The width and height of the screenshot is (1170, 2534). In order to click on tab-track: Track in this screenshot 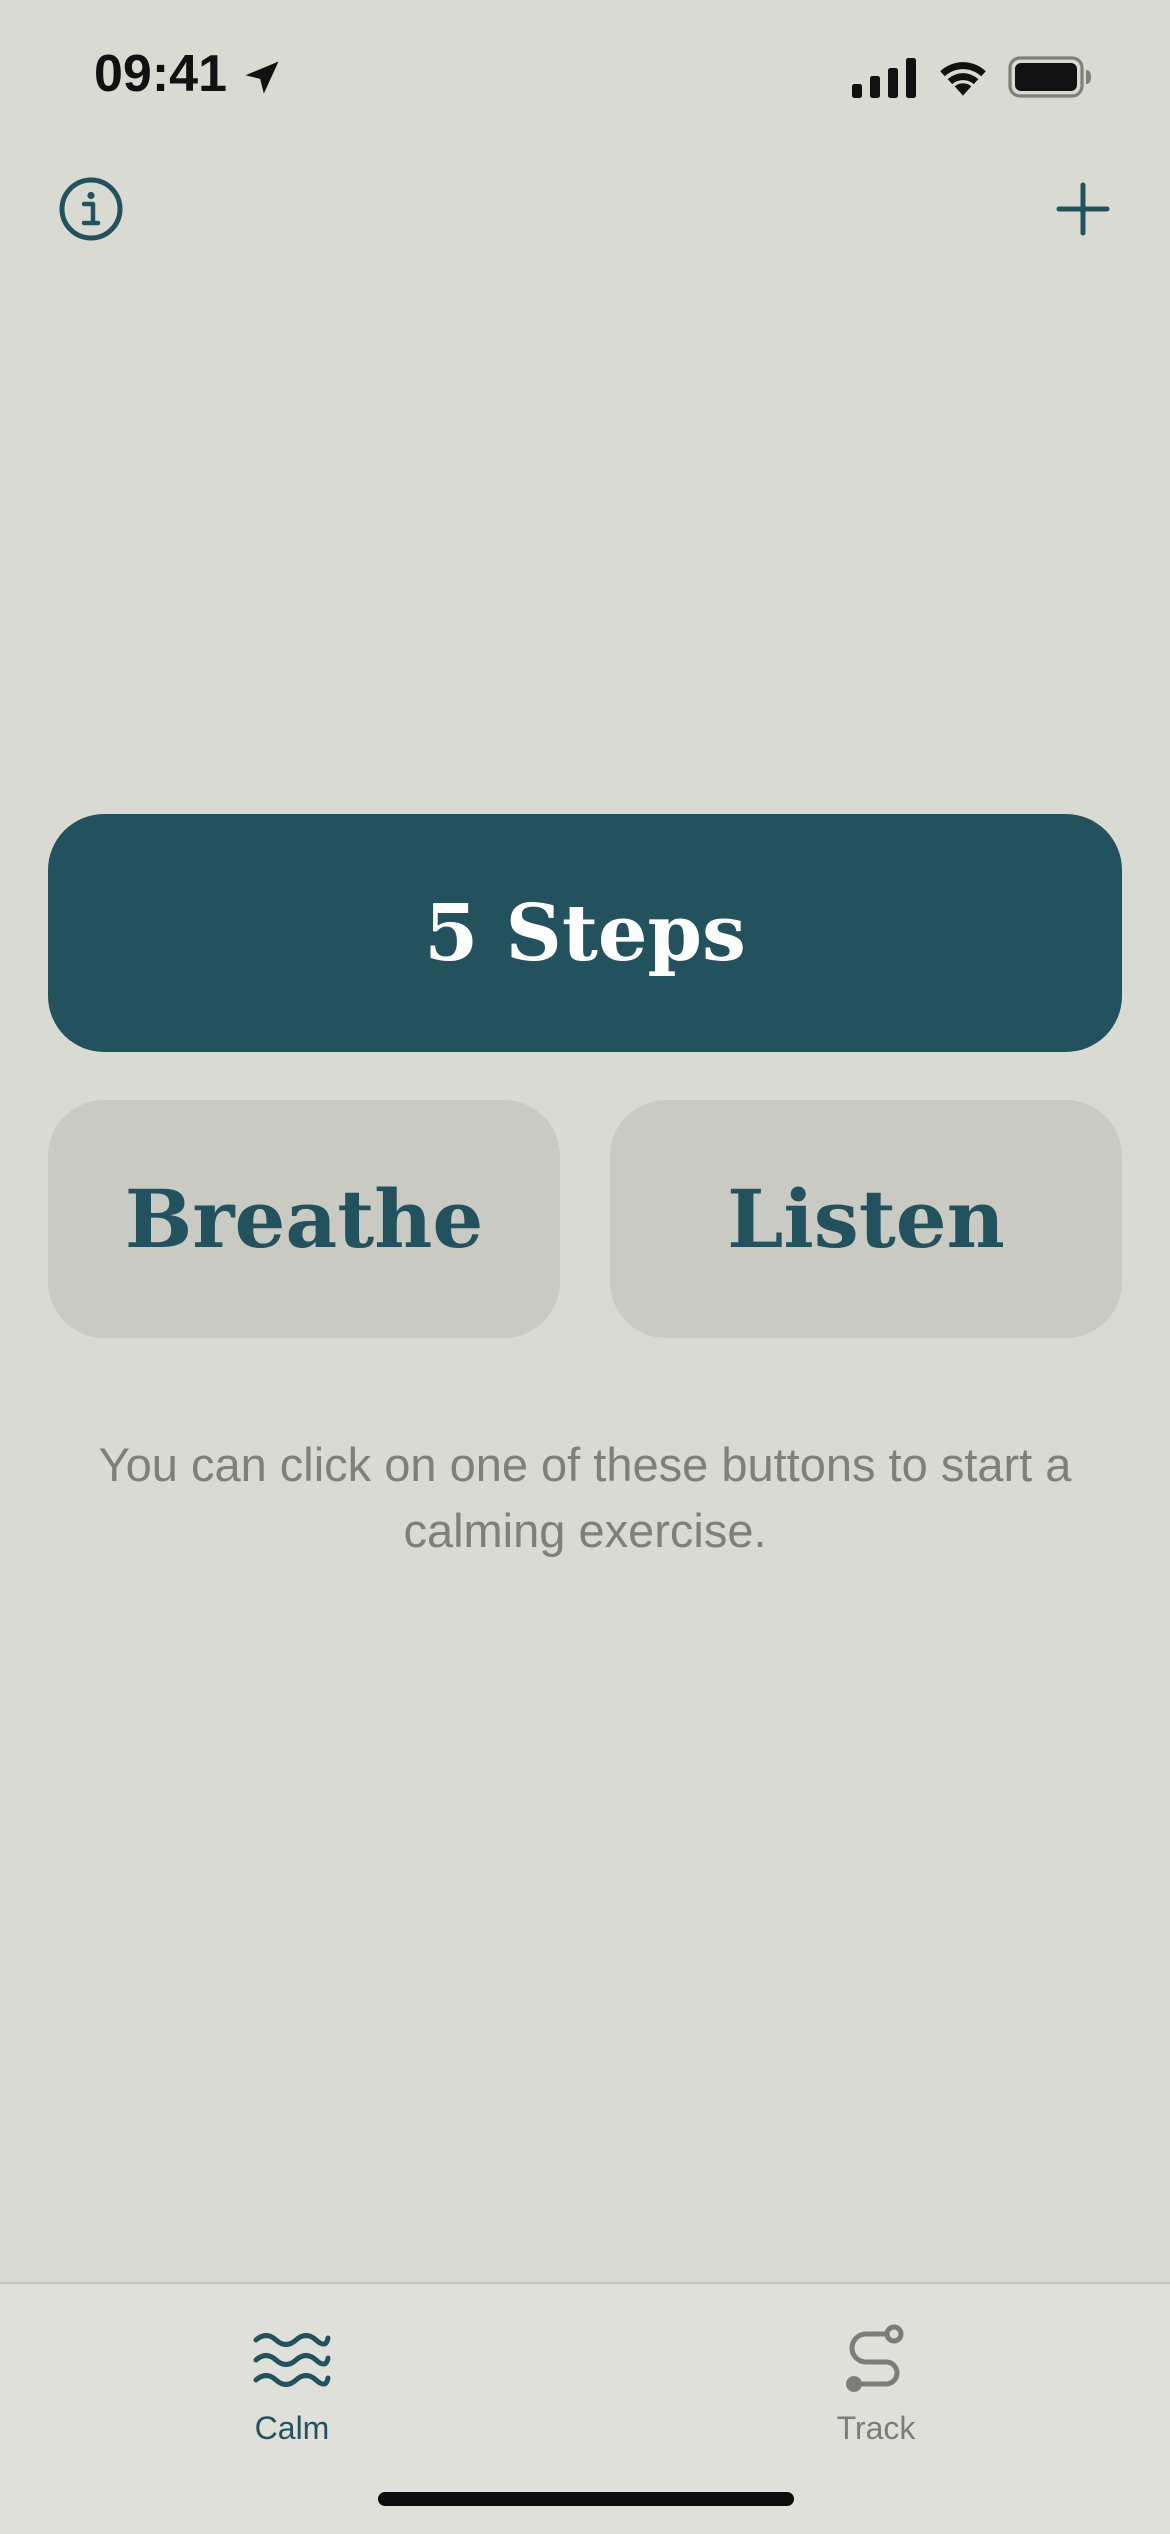, I will do `click(876, 2379)`.